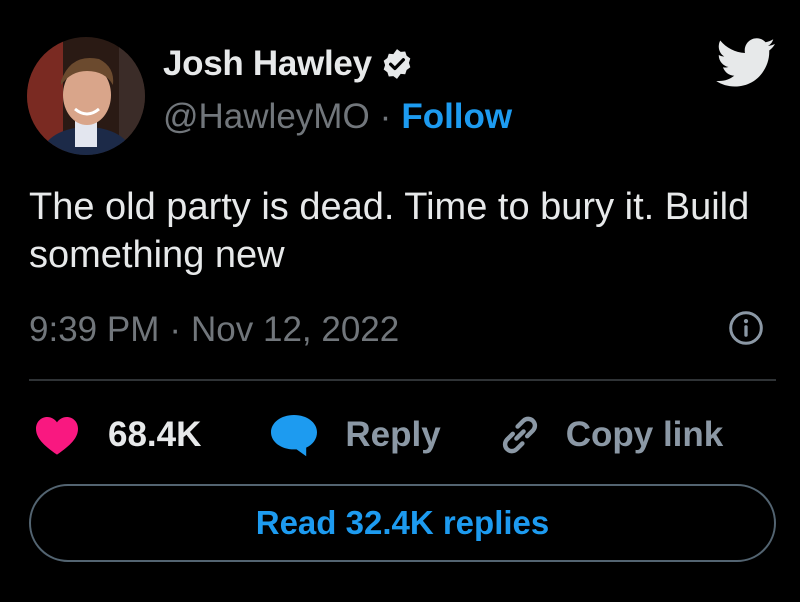 The image size is (800, 602). I want to click on heart-icon, so click(57, 436).